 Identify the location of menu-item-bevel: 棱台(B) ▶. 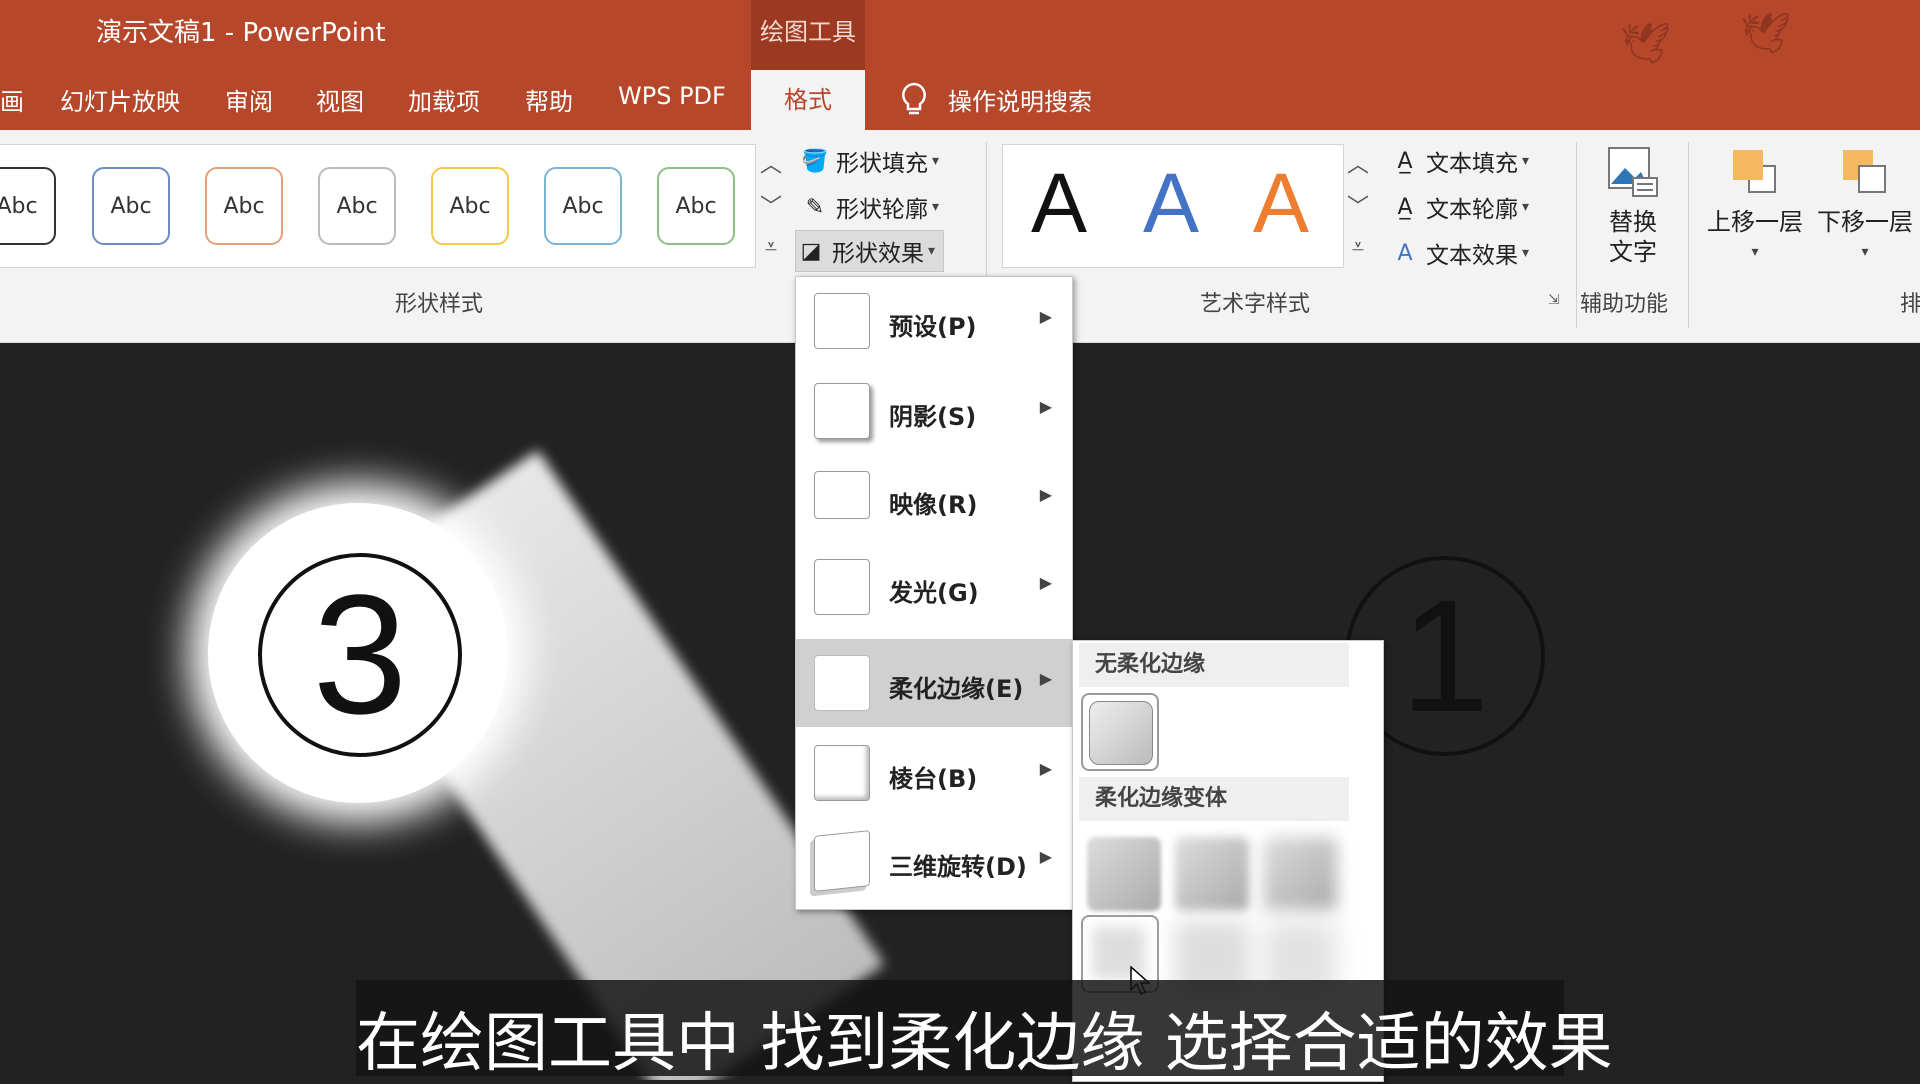
(934, 773).